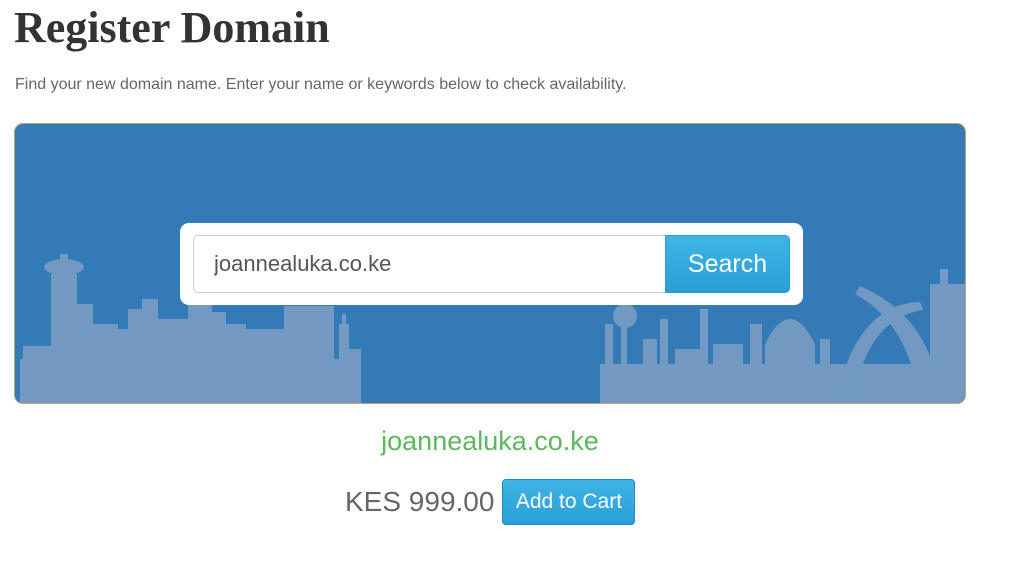 The width and height of the screenshot is (1012, 565). What do you see at coordinates (420, 501) in the screenshot?
I see `domain-price: KES 999.00` at bounding box center [420, 501].